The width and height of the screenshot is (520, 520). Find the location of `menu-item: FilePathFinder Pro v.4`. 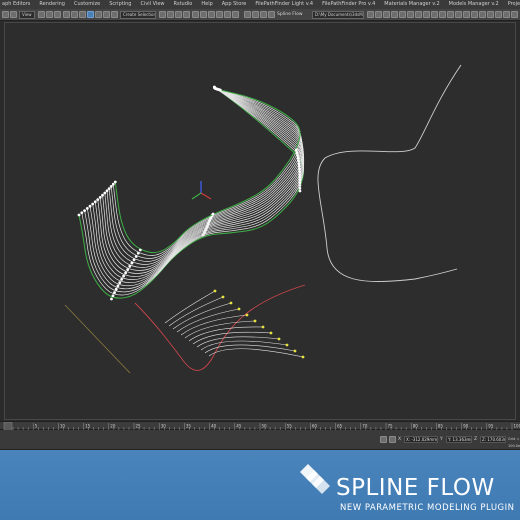

menu-item: FilePathFinder Pro v.4 is located at coordinates (348, 4).